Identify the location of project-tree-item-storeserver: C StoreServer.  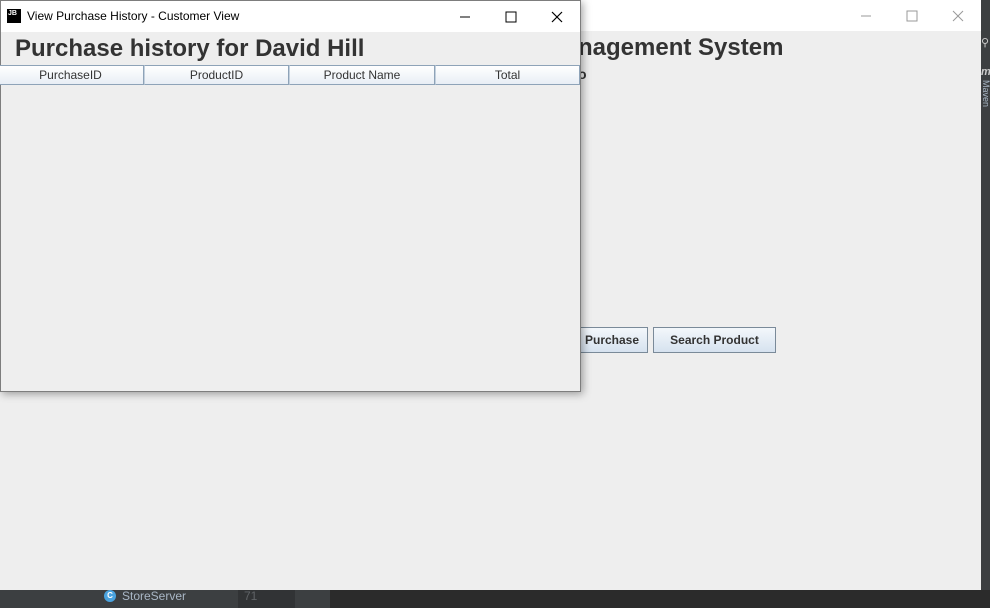
(145, 596).